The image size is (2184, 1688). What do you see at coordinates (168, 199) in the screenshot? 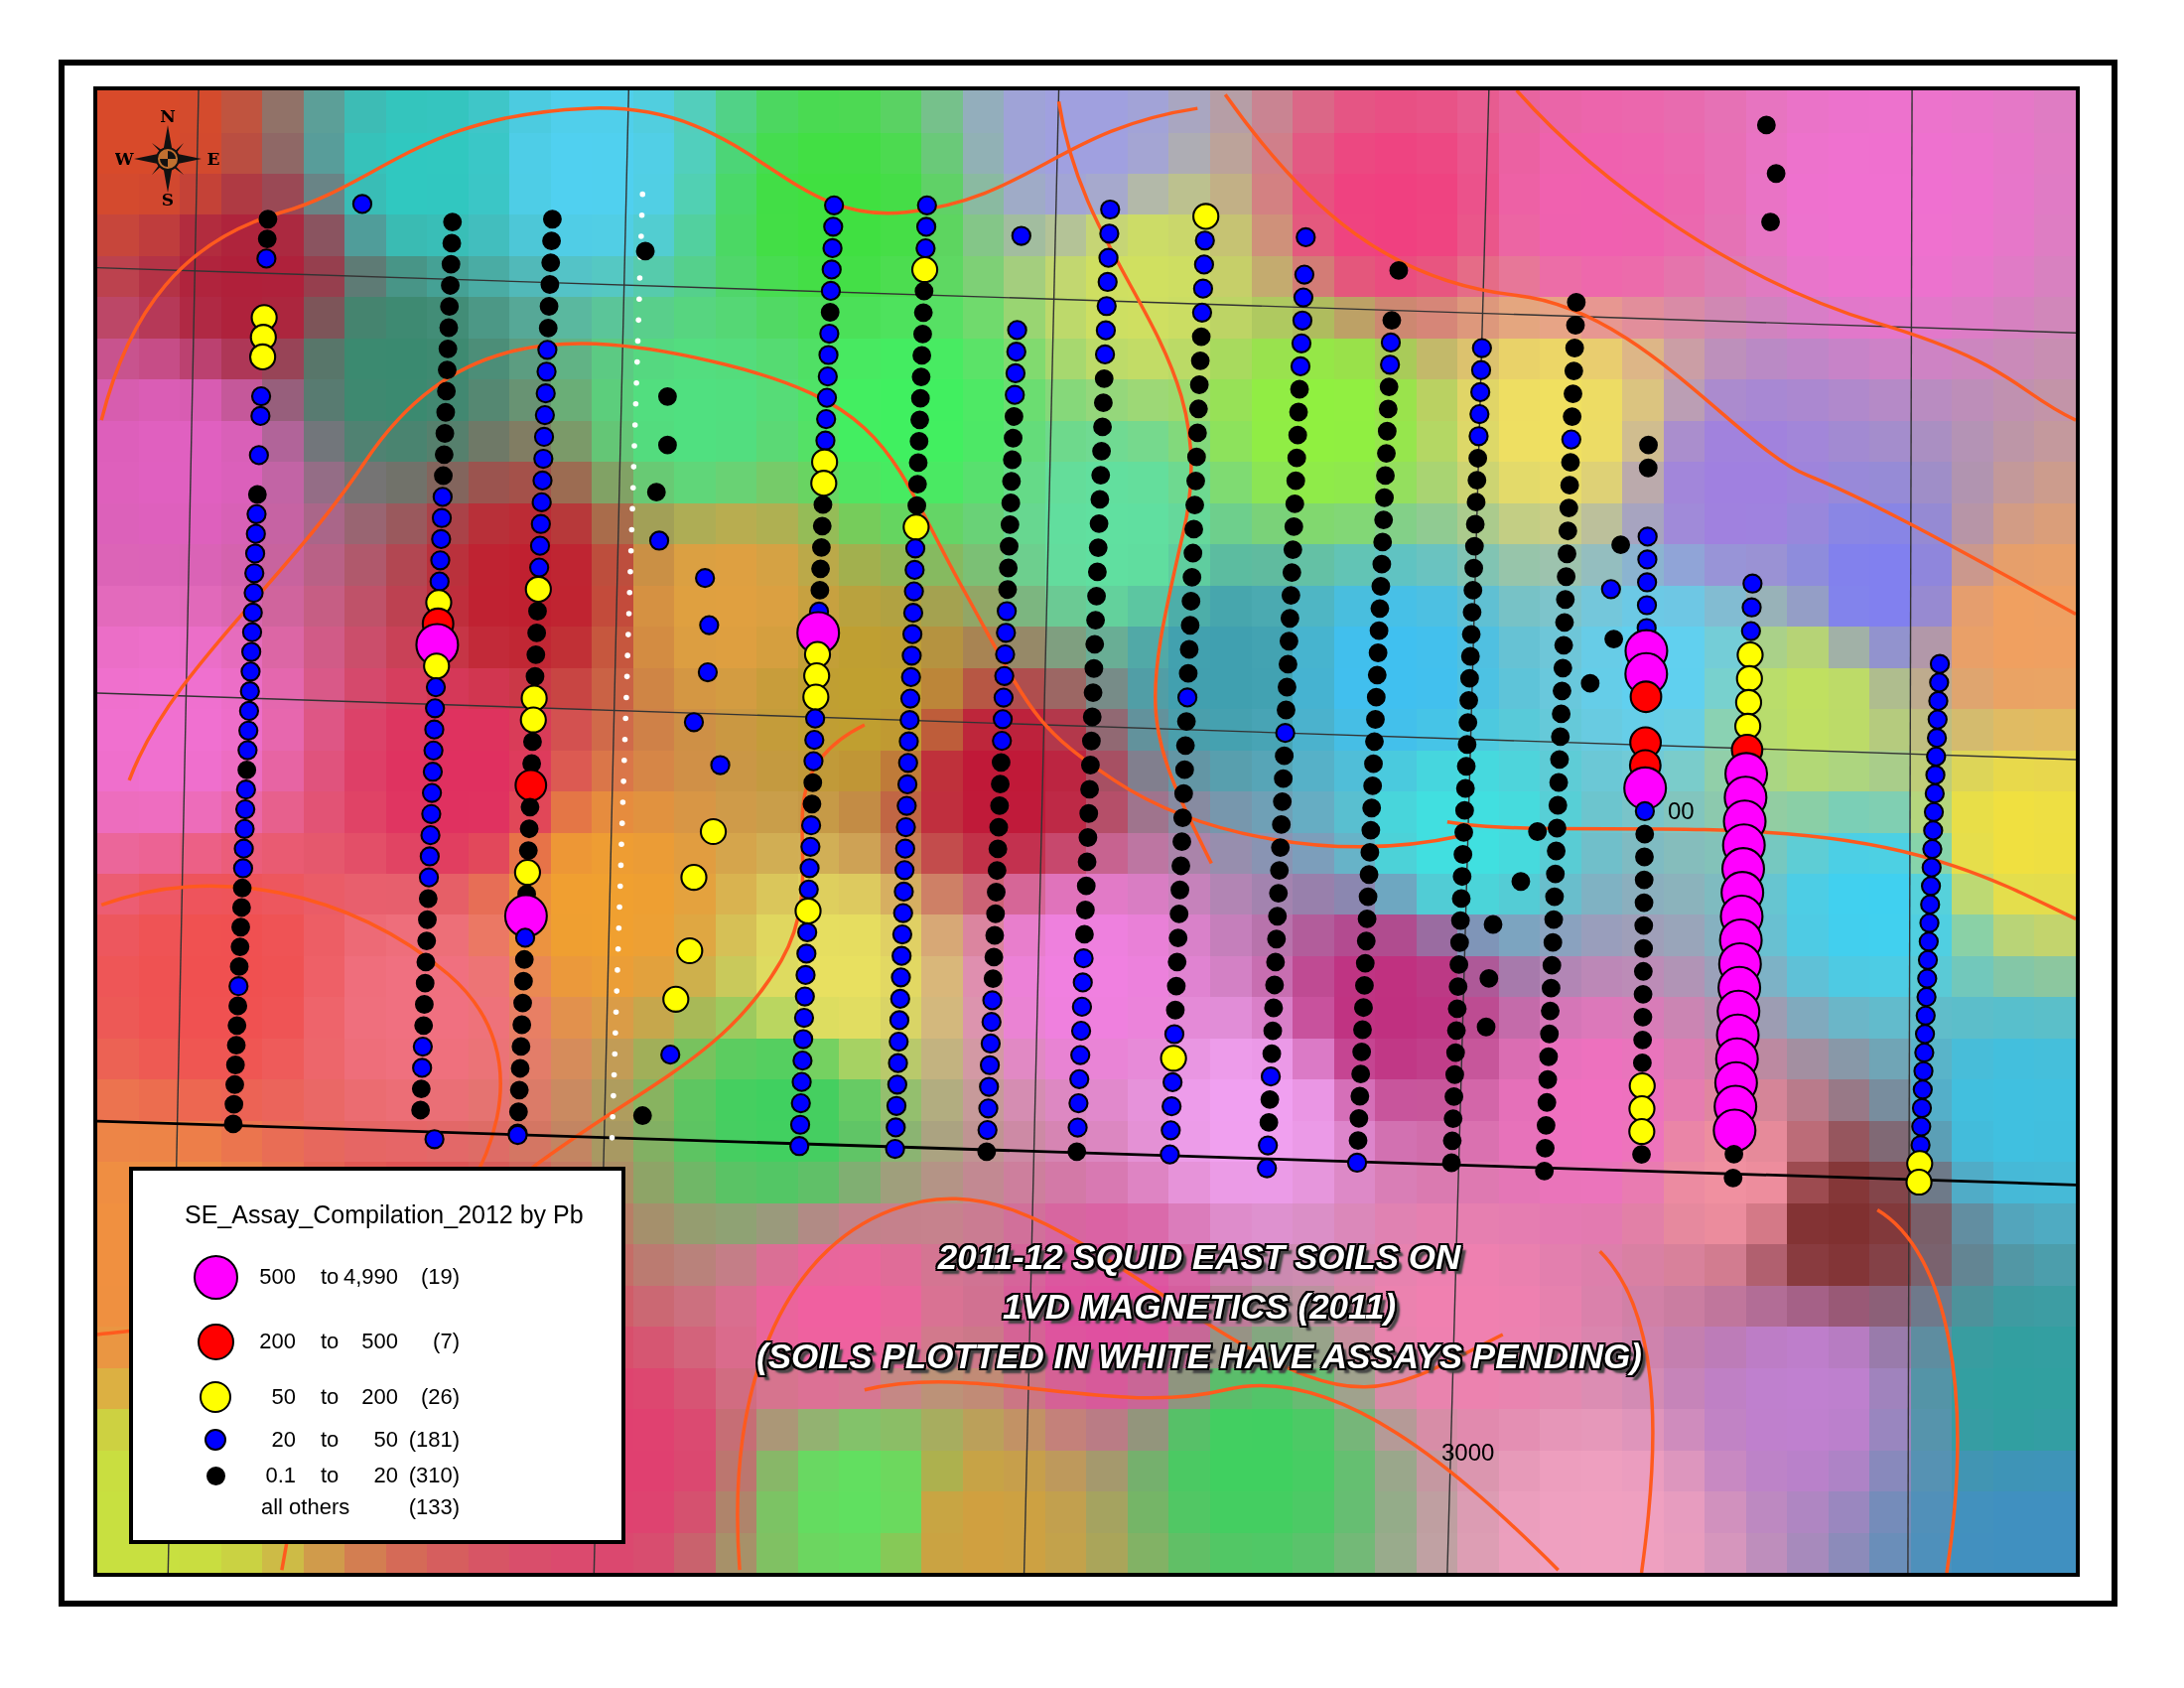
I see `south-label: S` at bounding box center [168, 199].